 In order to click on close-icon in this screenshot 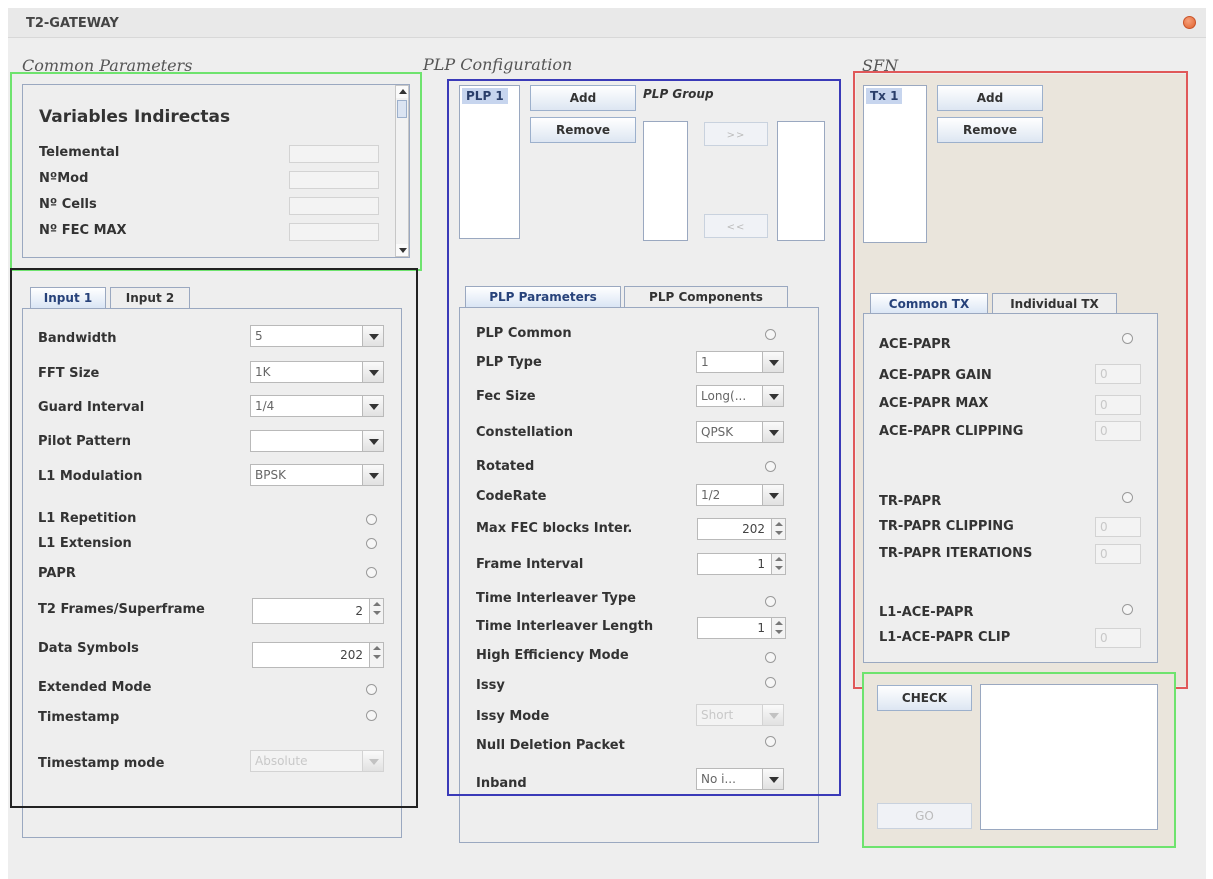, I will do `click(1189, 22)`.